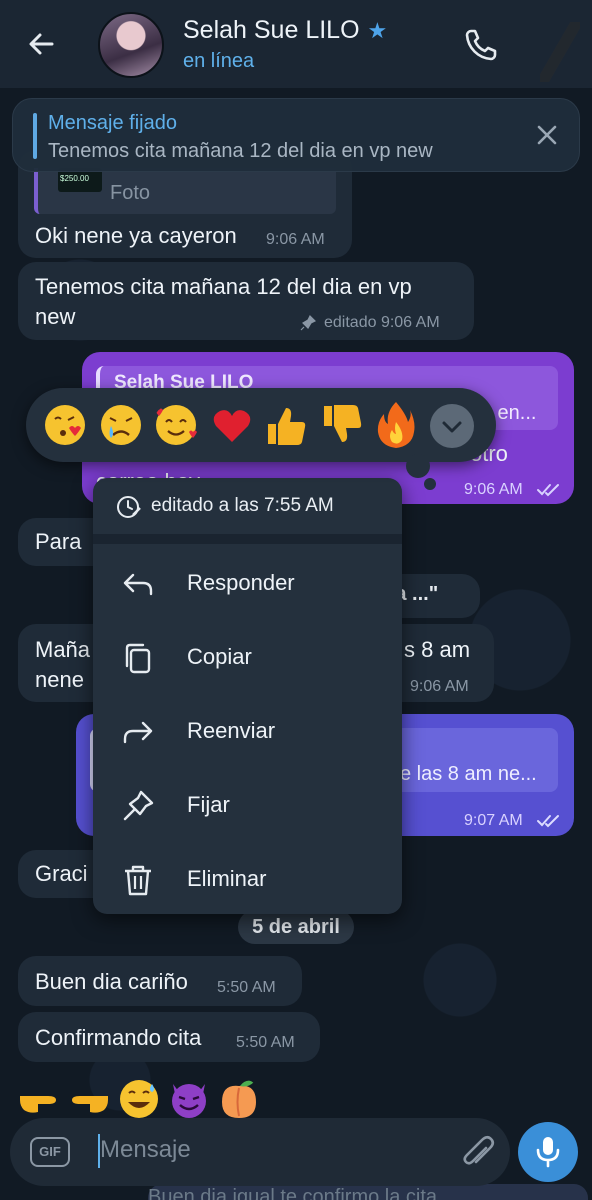 This screenshot has height=1200, width=592. What do you see at coordinates (63, 649) in the screenshot?
I see `message-text-head: Maña` at bounding box center [63, 649].